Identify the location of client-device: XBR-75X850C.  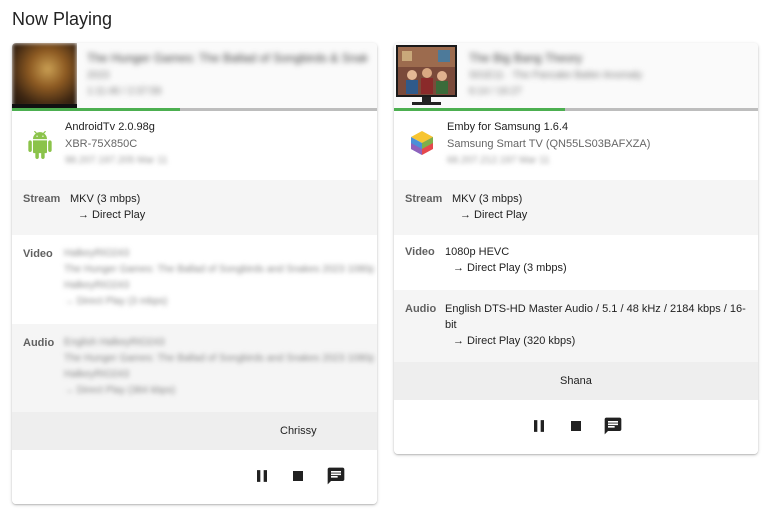
(101, 144).